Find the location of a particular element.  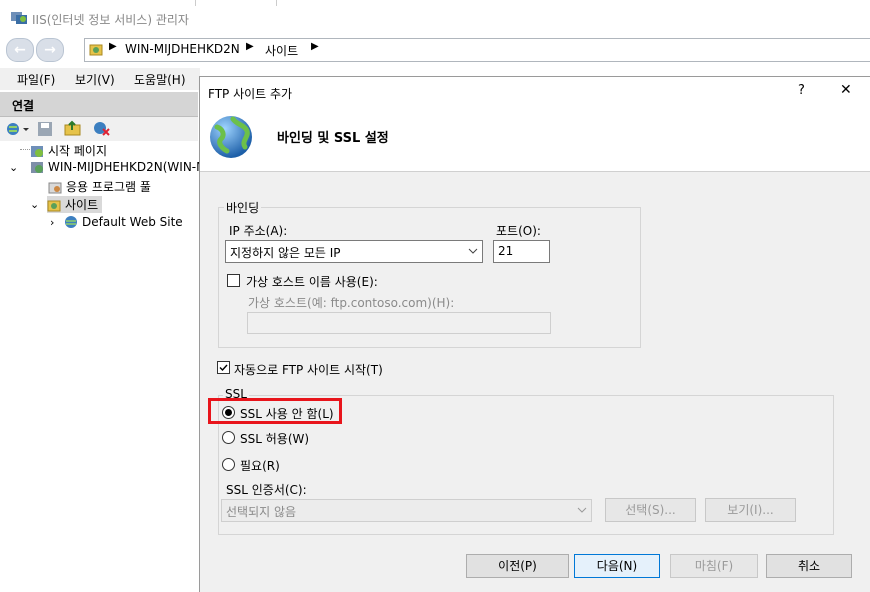

iis-app-icon is located at coordinates (19, 18).